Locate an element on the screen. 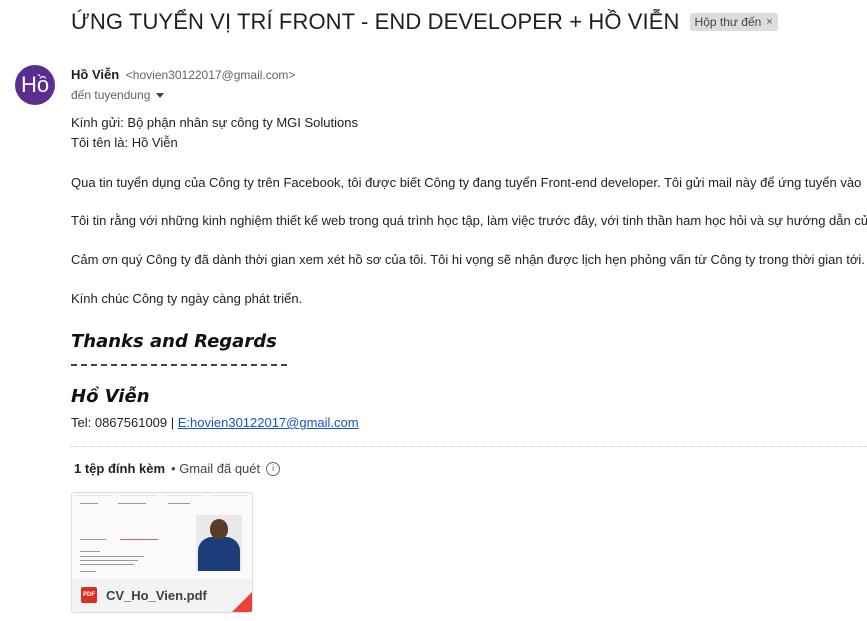  thumbnail-accent-line is located at coordinates (139, 539).